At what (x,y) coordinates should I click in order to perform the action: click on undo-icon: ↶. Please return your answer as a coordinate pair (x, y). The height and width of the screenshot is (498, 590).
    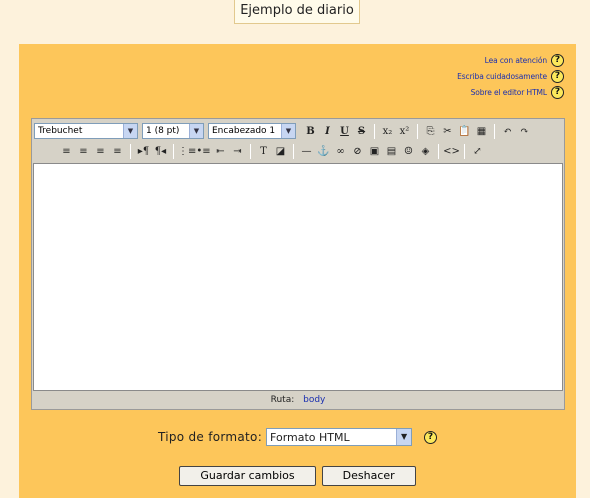
    Looking at the image, I should click on (507, 131).